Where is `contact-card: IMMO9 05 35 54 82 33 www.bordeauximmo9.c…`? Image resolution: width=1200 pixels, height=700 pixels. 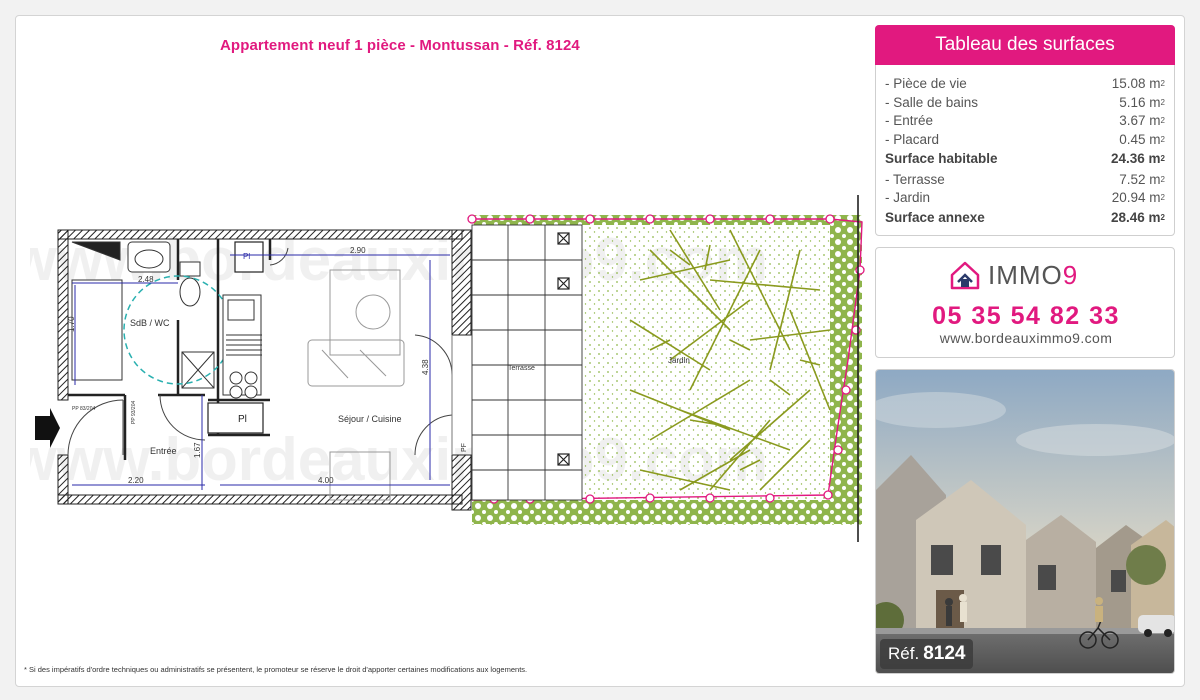
contact-card: IMMO9 05 35 54 82 33 www.bordeauximmo9.c… is located at coordinates (1025, 302).